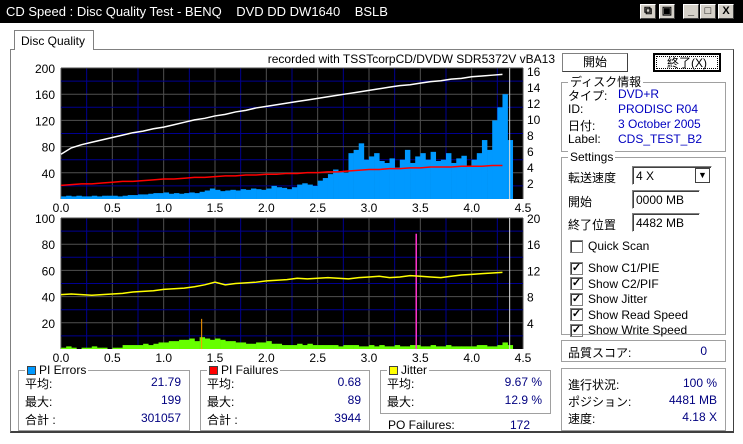 This screenshot has height=444, width=743. Describe the element at coordinates (643, 351) in the screenshot. I see `quality-score-box: 品質スコア: 0` at that location.